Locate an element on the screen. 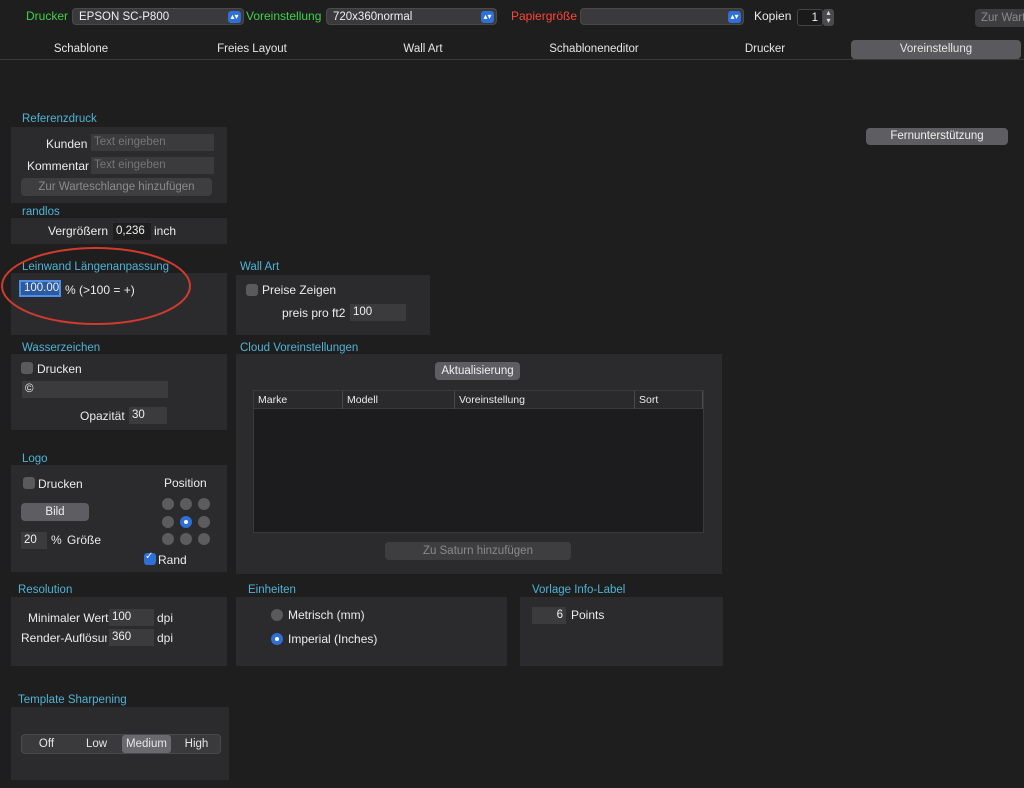  table-header: Marke Modell Voreinstellung Sort is located at coordinates (478, 400).